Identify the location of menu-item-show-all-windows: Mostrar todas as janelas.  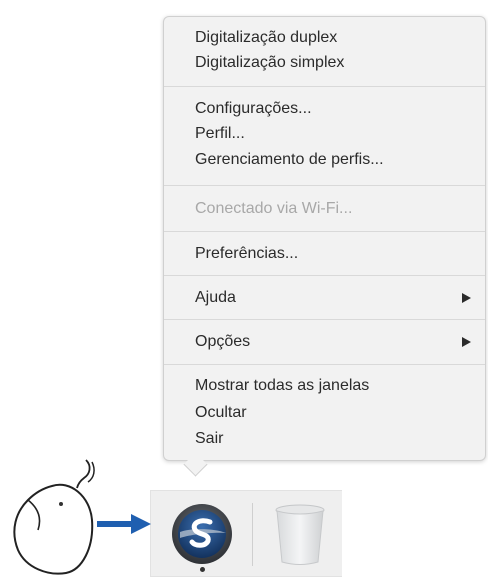
(333, 386).